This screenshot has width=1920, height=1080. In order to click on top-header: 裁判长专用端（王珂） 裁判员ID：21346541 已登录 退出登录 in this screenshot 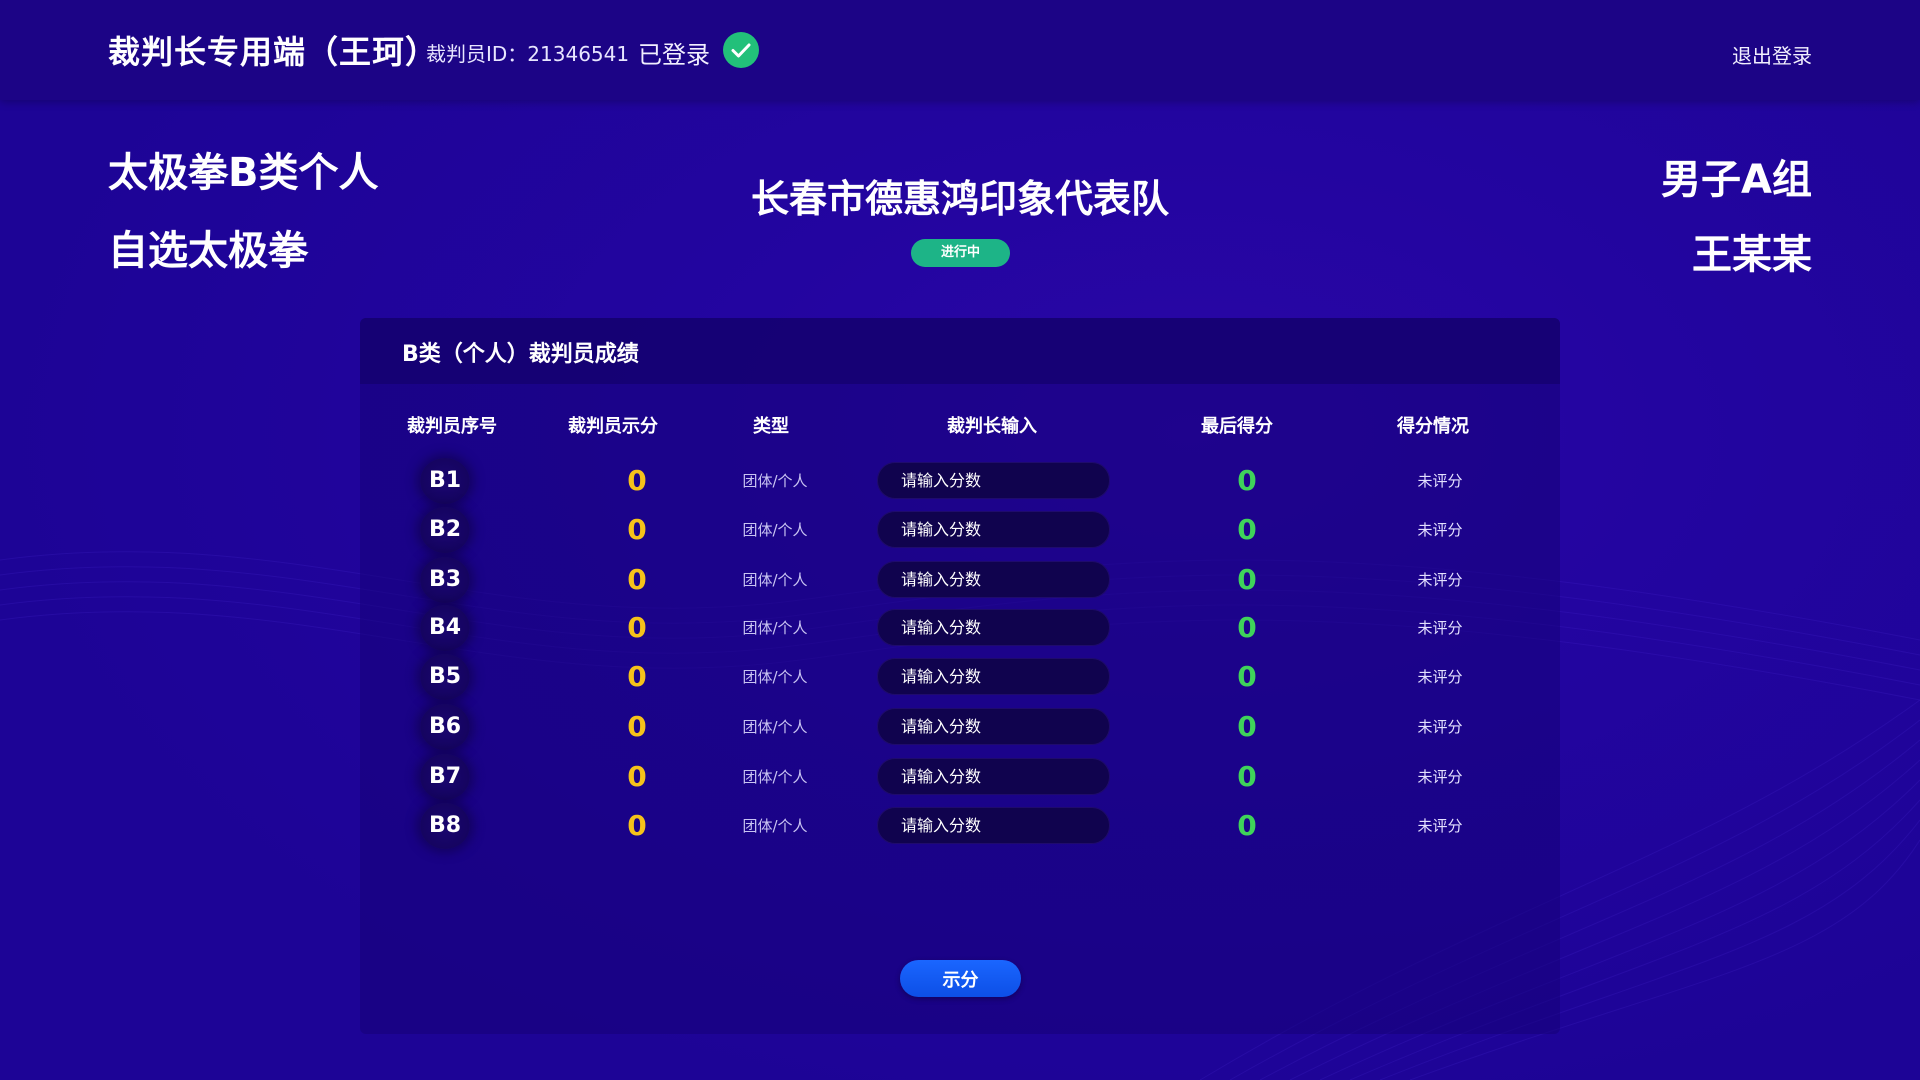, I will do `click(960, 50)`.